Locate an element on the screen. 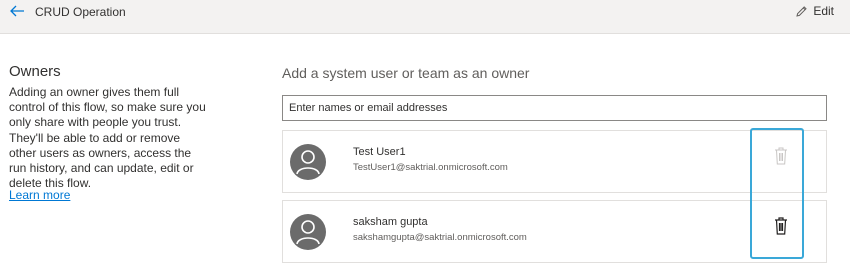 Image resolution: width=850 pixels, height=280 pixels. edit-button: Edit is located at coordinates (814, 11).